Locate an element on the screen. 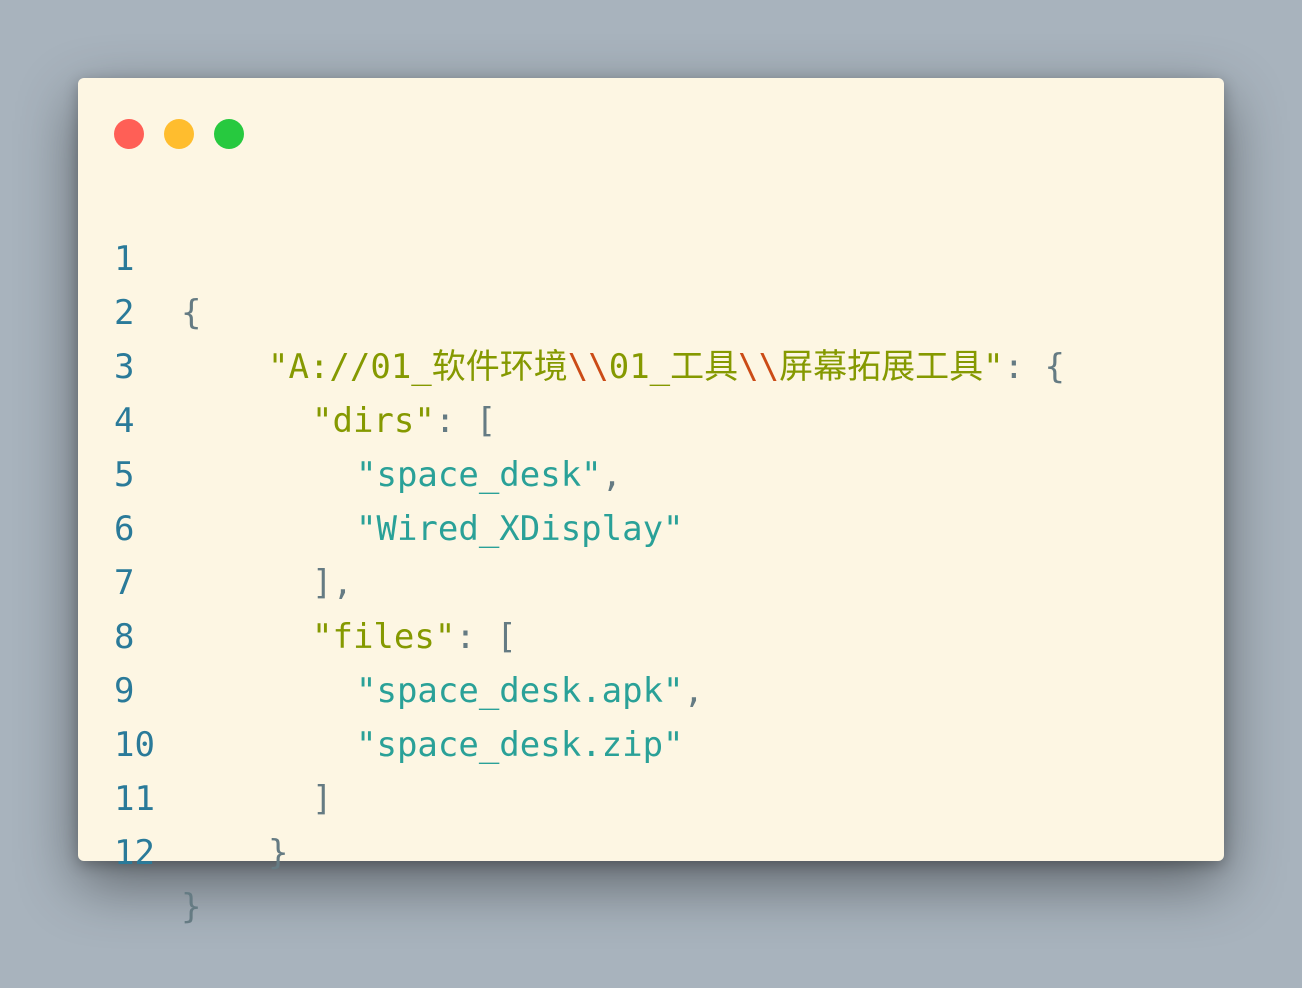 This screenshot has width=1302, height=988. line-content: "space_desk.zip" is located at coordinates (520, 745).